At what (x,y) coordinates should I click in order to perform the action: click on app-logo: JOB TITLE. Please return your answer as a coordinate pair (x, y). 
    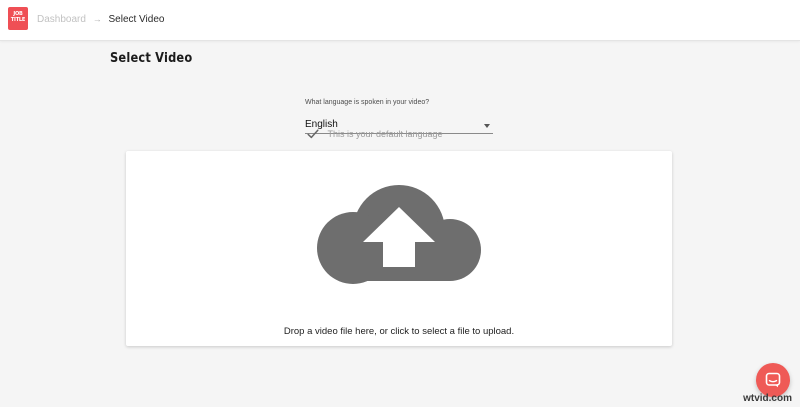
    Looking at the image, I should click on (18, 18).